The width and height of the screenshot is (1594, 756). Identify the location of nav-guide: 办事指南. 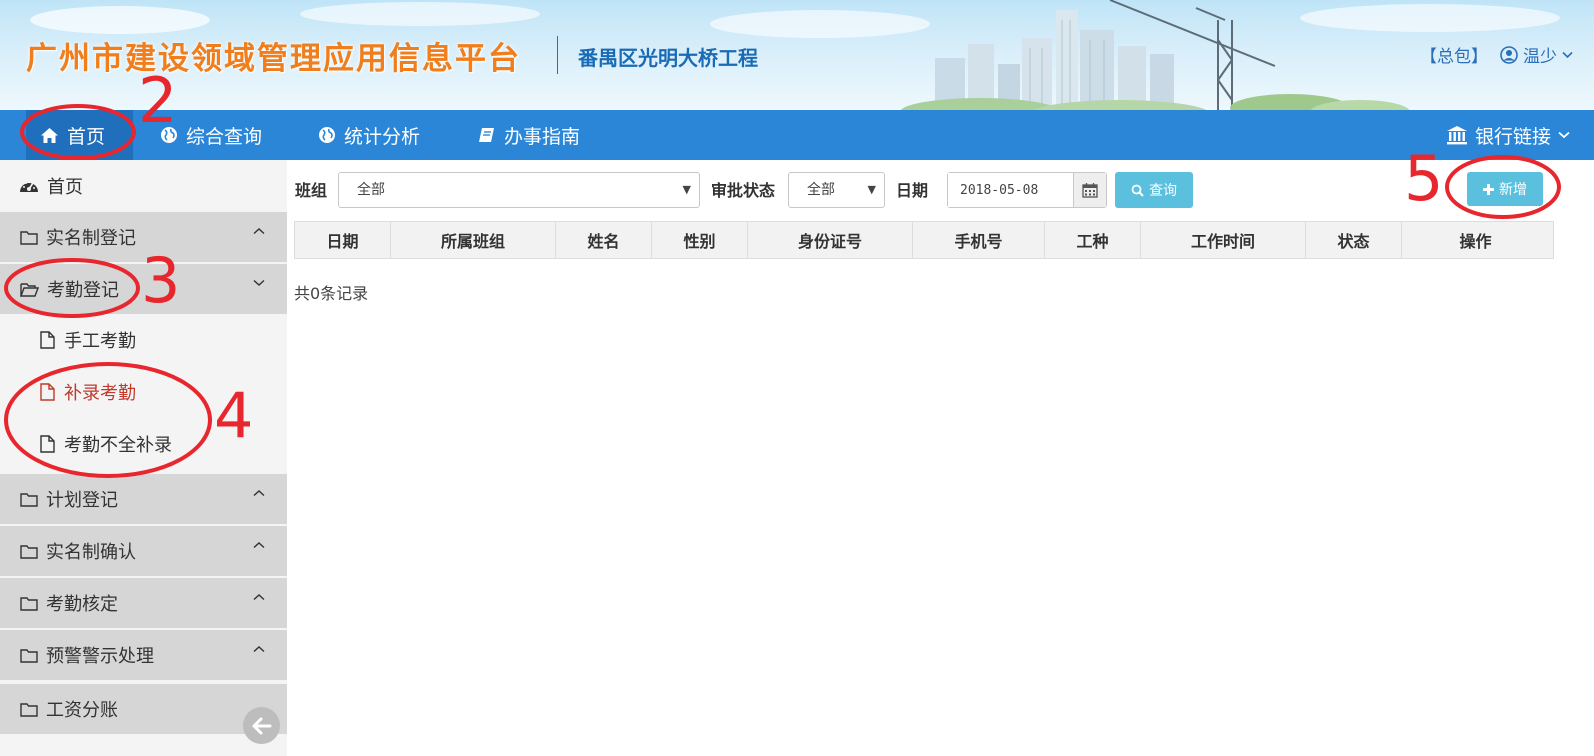
(529, 135).